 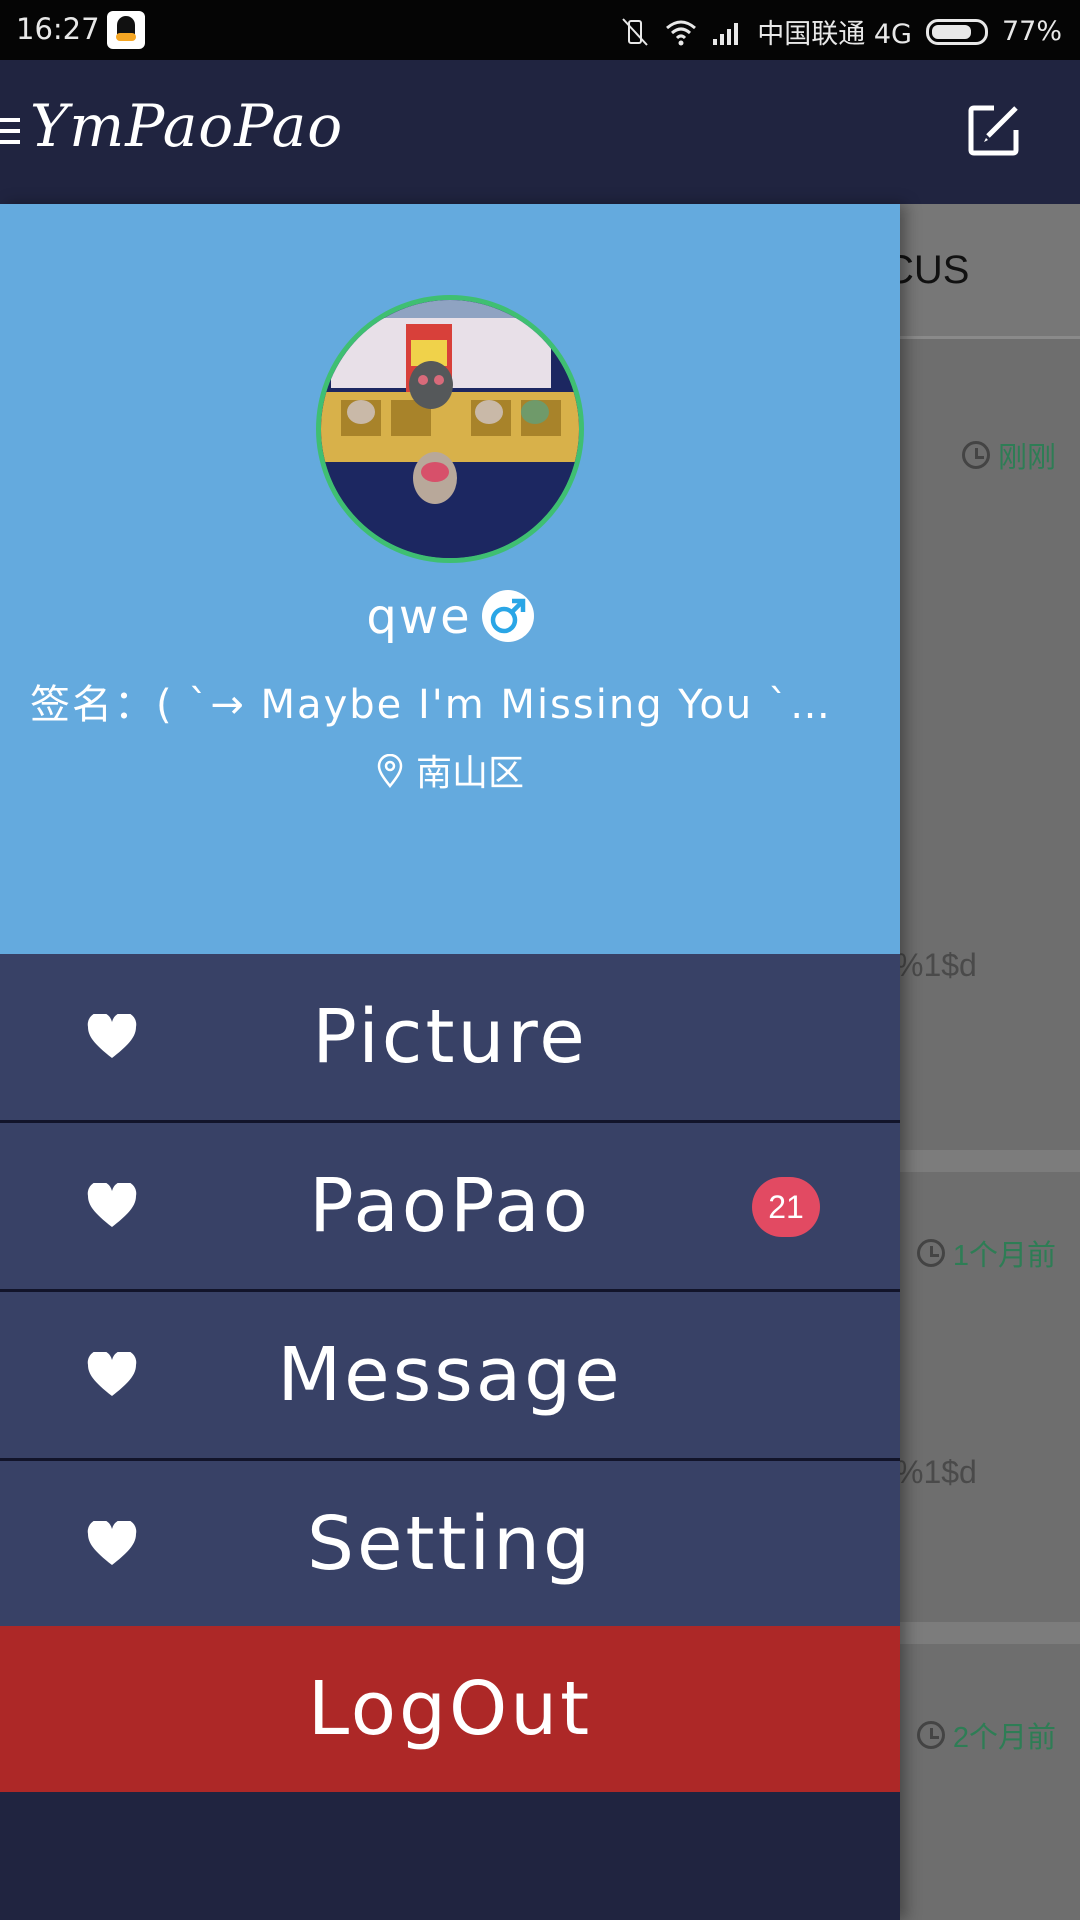 I want to click on location-text: 南山区, so click(x=469, y=773).